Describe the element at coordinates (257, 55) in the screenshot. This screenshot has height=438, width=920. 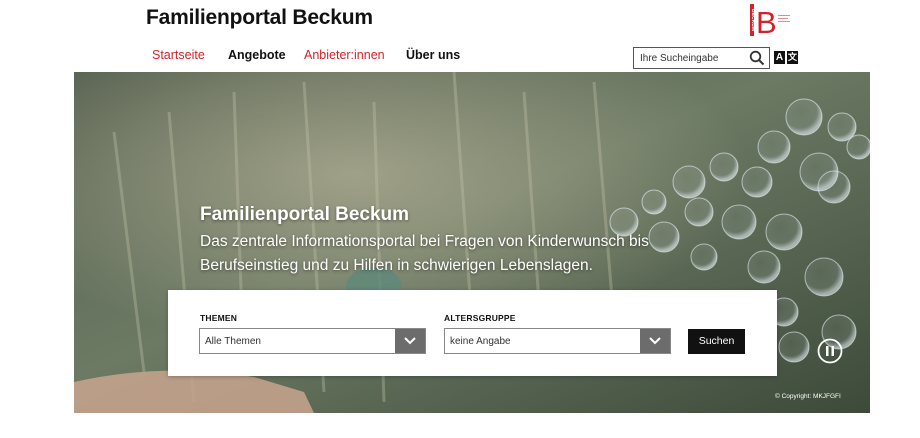
I see `nav-item-angebote: Angebote` at that location.